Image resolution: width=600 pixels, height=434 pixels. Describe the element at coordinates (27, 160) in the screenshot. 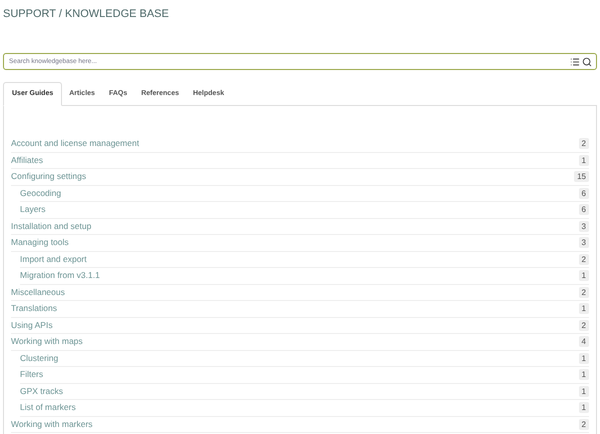

I see `category-link: Affiliates` at that location.